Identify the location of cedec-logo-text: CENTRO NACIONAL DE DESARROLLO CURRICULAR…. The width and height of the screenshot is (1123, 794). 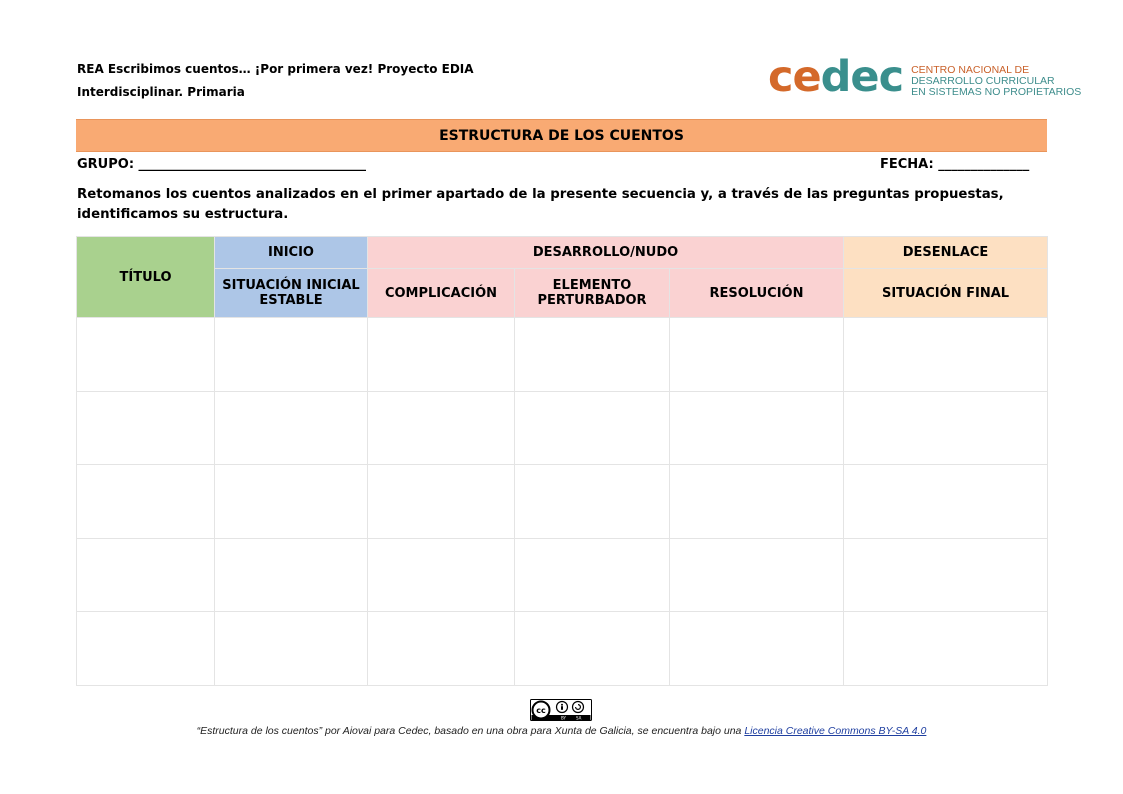
(996, 81).